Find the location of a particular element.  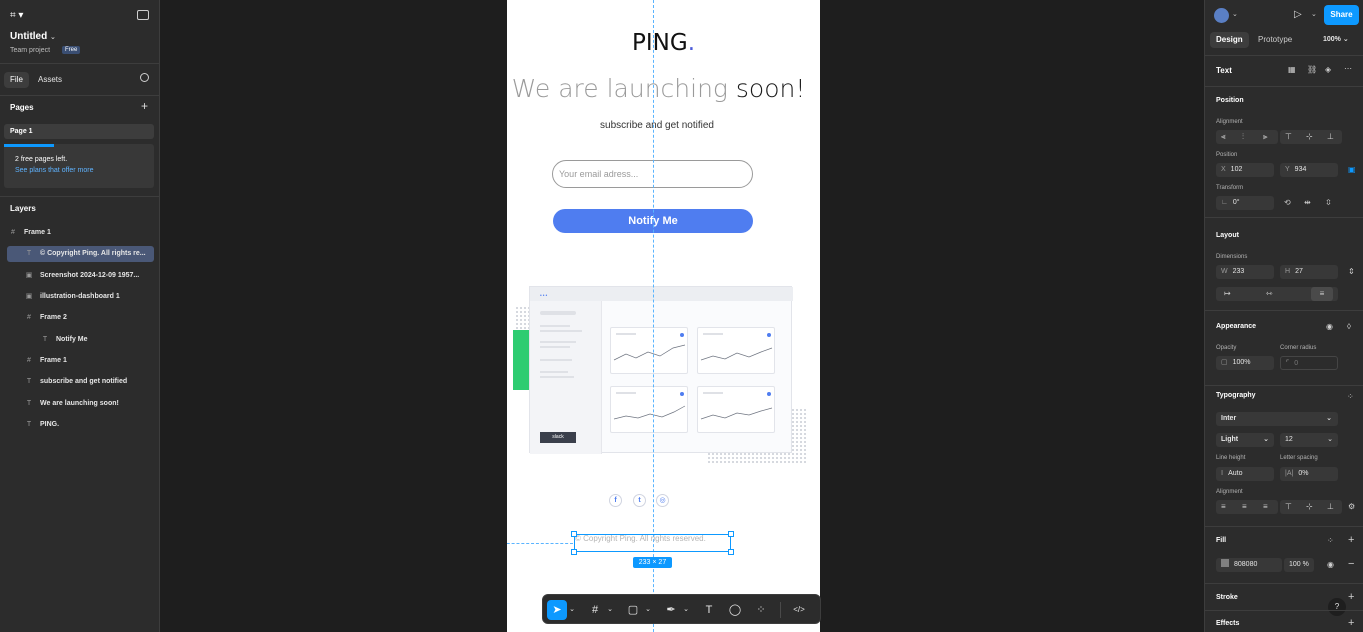

lock-ratio-icon: ⇕ is located at coordinates (1351, 271).